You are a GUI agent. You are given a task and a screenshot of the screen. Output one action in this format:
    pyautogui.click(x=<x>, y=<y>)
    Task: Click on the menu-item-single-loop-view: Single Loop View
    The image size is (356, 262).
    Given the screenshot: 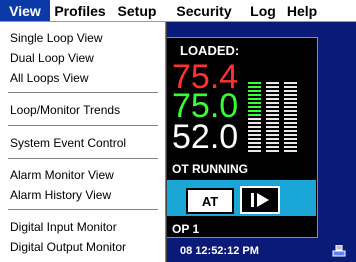 What is the action you would take?
    pyautogui.click(x=56, y=38)
    